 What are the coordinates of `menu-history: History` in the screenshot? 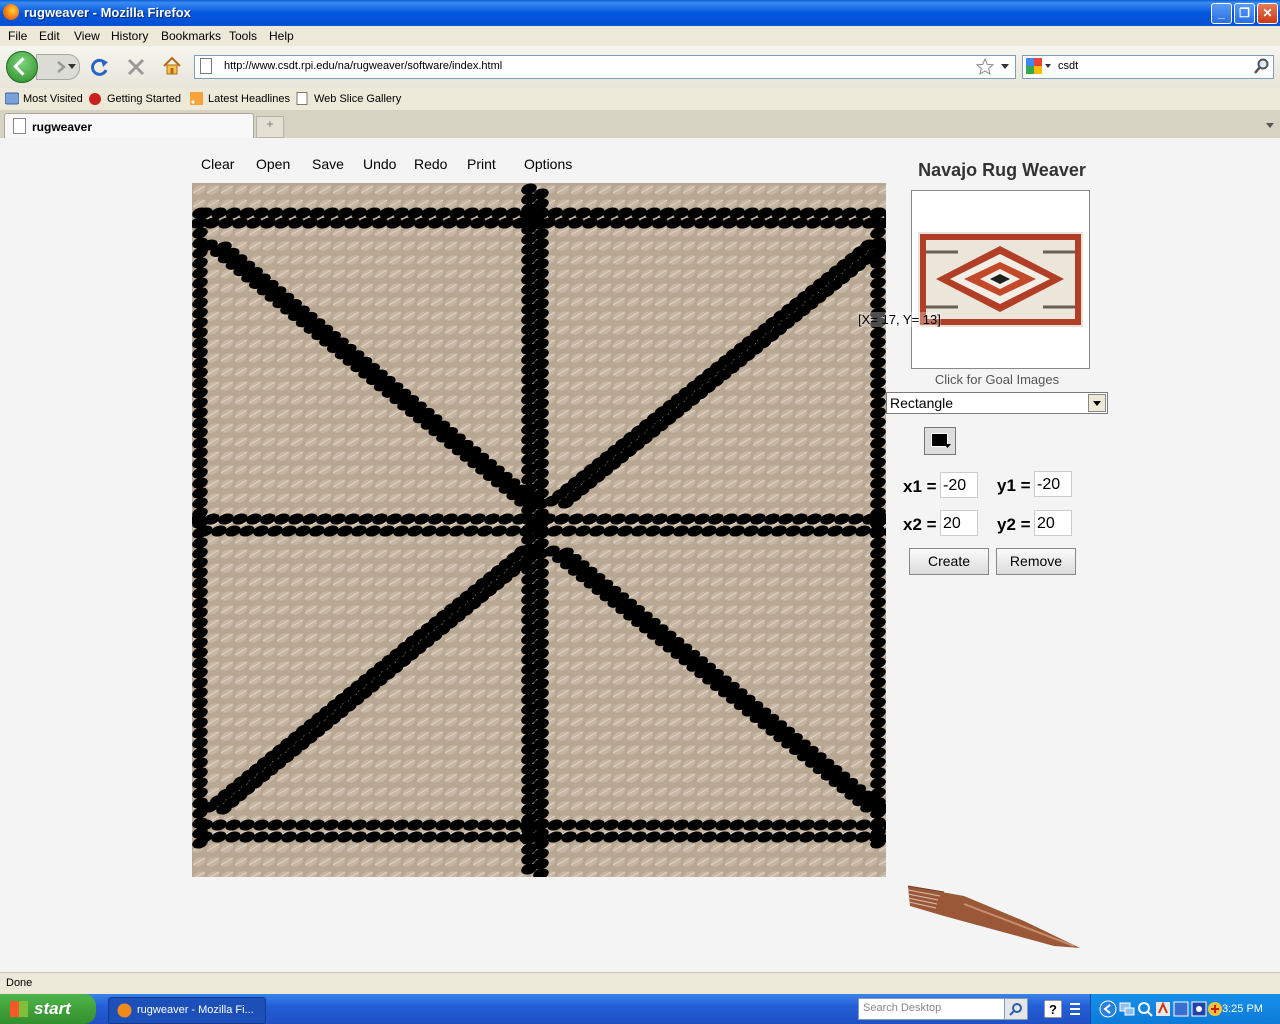 It's located at (129, 36).